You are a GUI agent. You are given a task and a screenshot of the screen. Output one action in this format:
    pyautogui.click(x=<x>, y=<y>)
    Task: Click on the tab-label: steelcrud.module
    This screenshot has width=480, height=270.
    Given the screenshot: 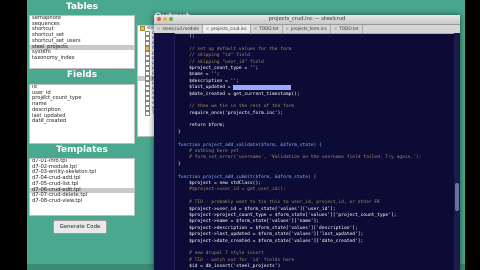 What is the action you would take?
    pyautogui.click(x=180, y=28)
    